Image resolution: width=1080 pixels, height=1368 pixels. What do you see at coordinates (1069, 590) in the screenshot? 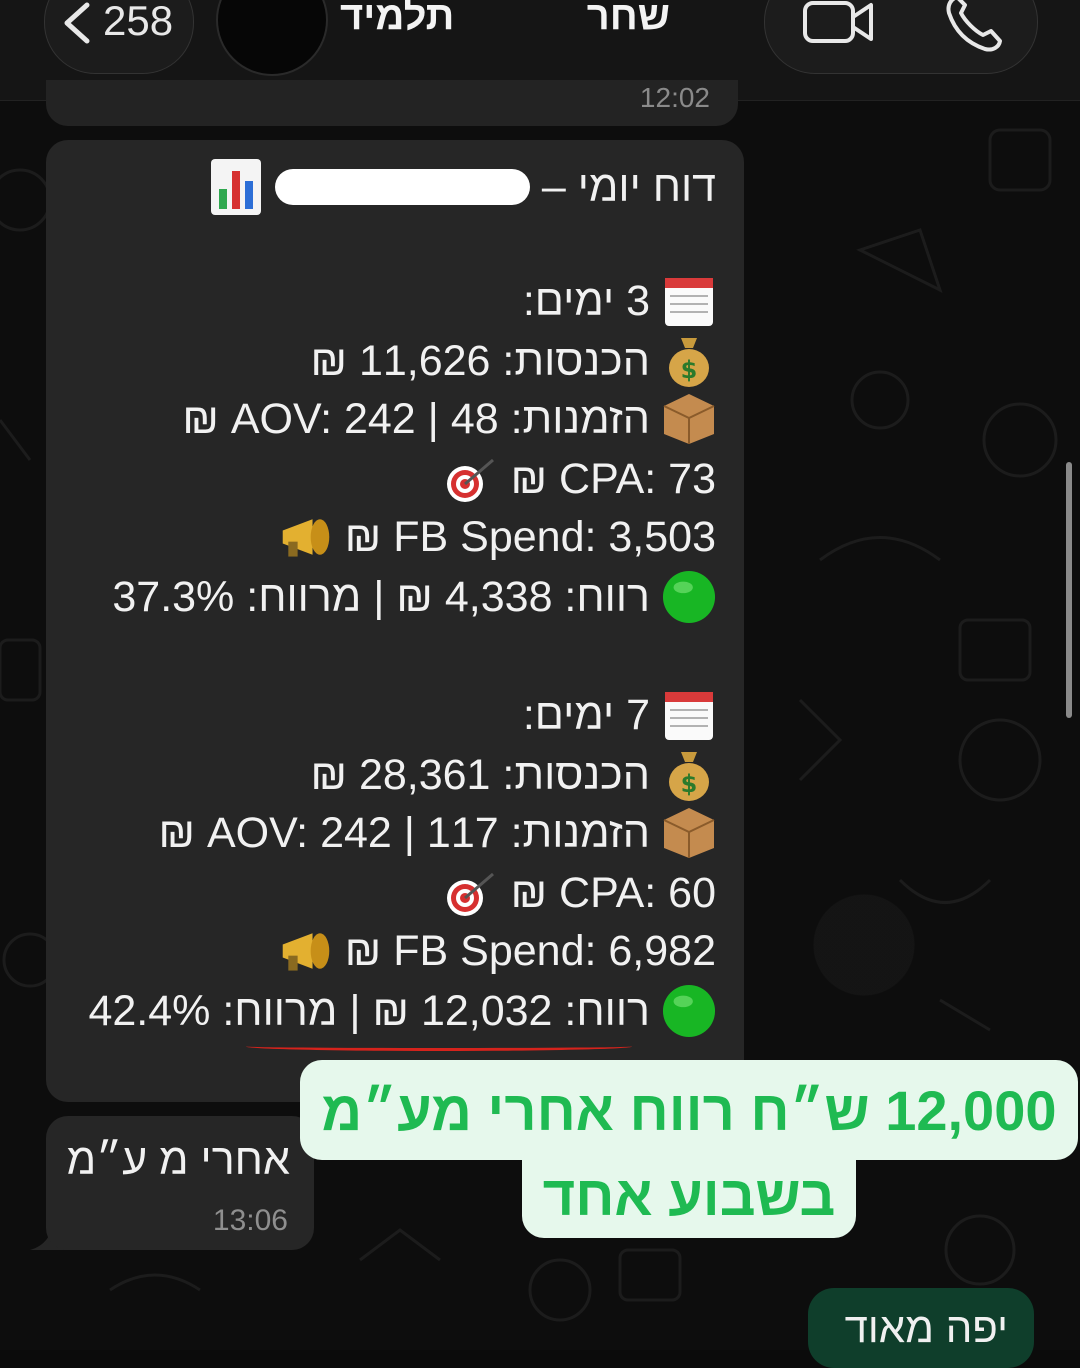
I see `scrollbar` at bounding box center [1069, 590].